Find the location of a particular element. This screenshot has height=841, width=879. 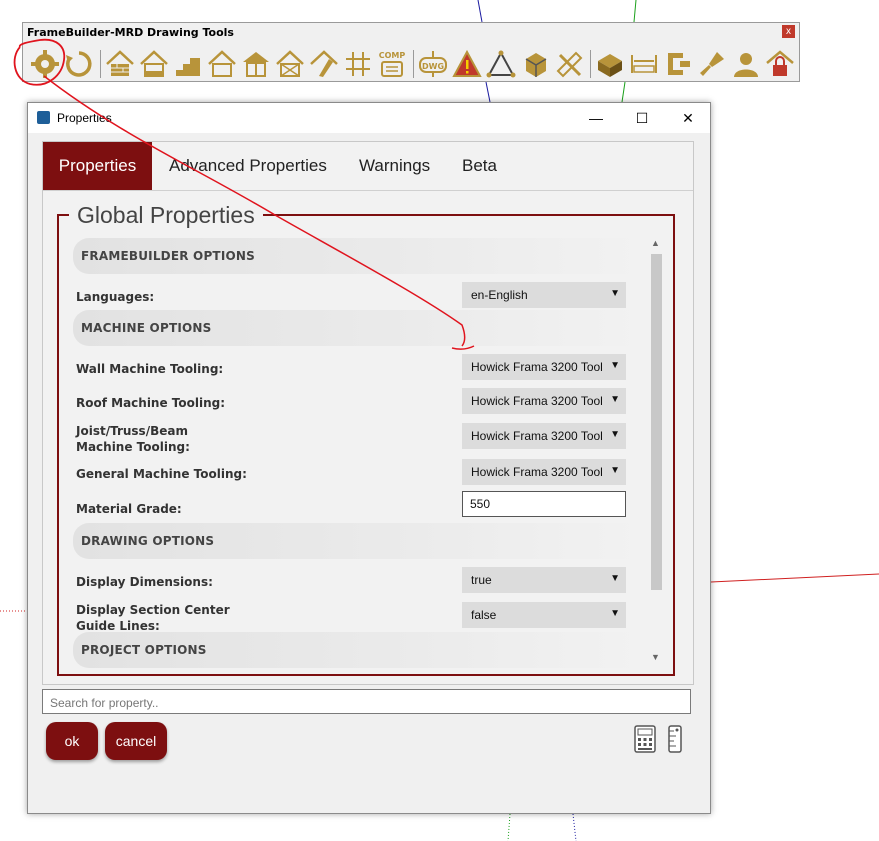

toolbar-icons: COMP DWG is located at coordinates (413, 64).